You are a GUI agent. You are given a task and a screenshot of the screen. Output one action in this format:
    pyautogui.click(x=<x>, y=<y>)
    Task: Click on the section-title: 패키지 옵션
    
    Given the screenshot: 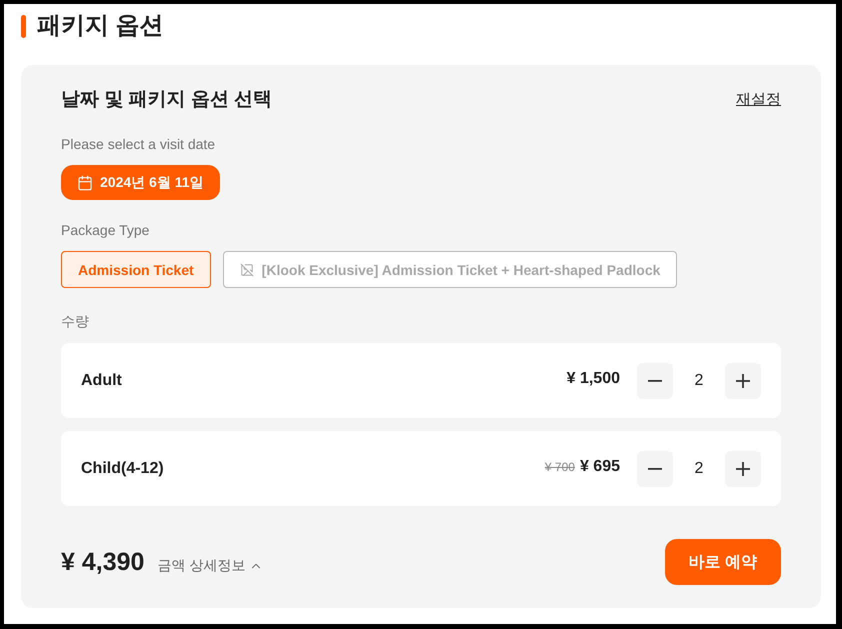 What is the action you would take?
    pyautogui.click(x=100, y=26)
    